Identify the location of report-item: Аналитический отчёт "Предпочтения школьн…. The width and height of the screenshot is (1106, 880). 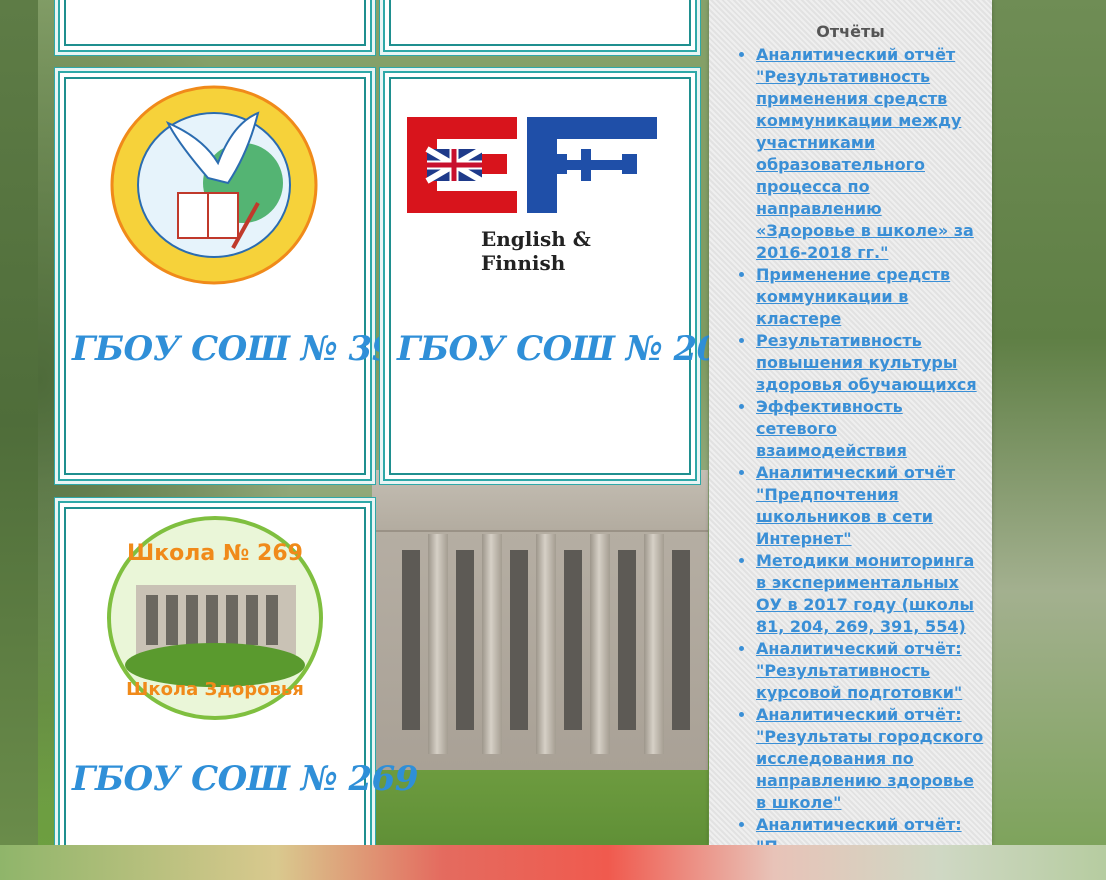
(871, 506).